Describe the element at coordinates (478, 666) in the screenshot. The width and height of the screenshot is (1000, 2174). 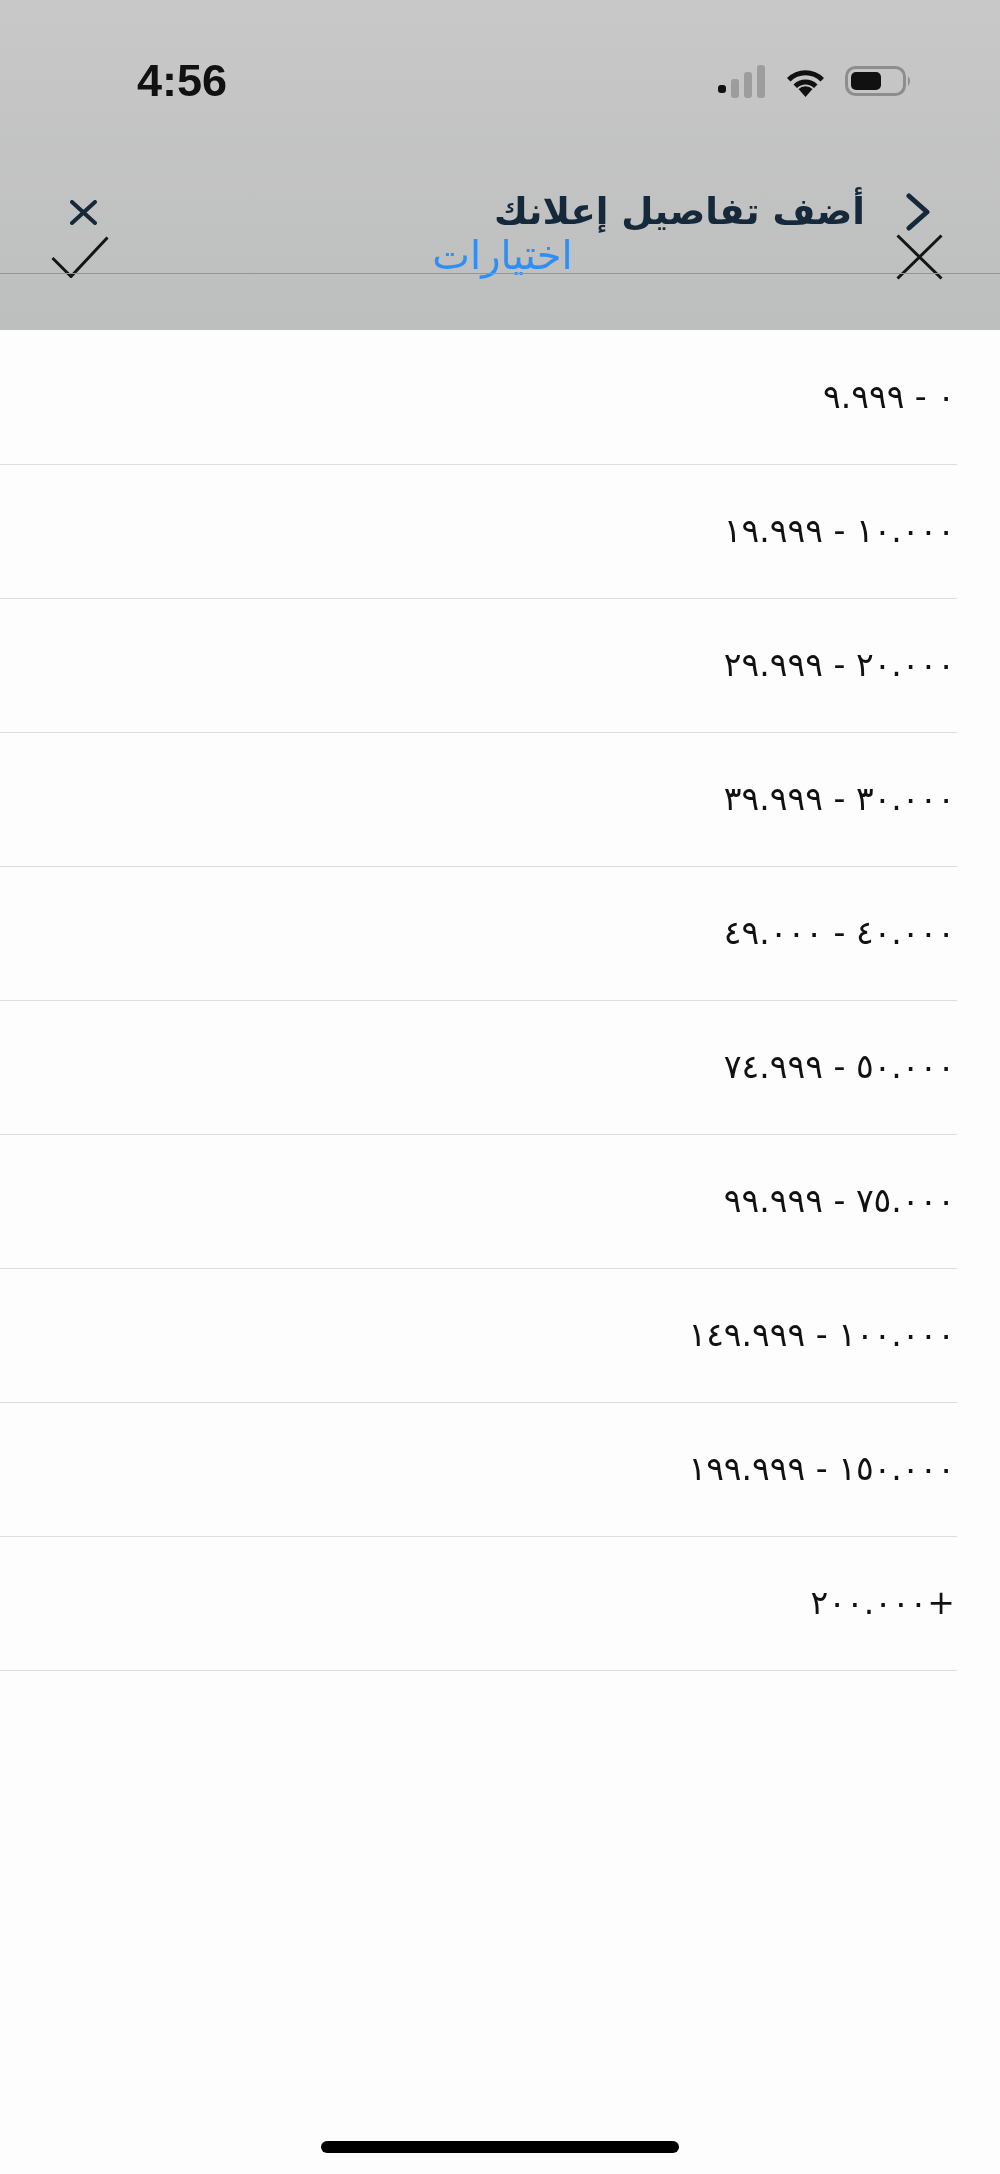
I see `option-item: ٢٠.٠٠٠ - ٢٩.٩٩٩` at that location.